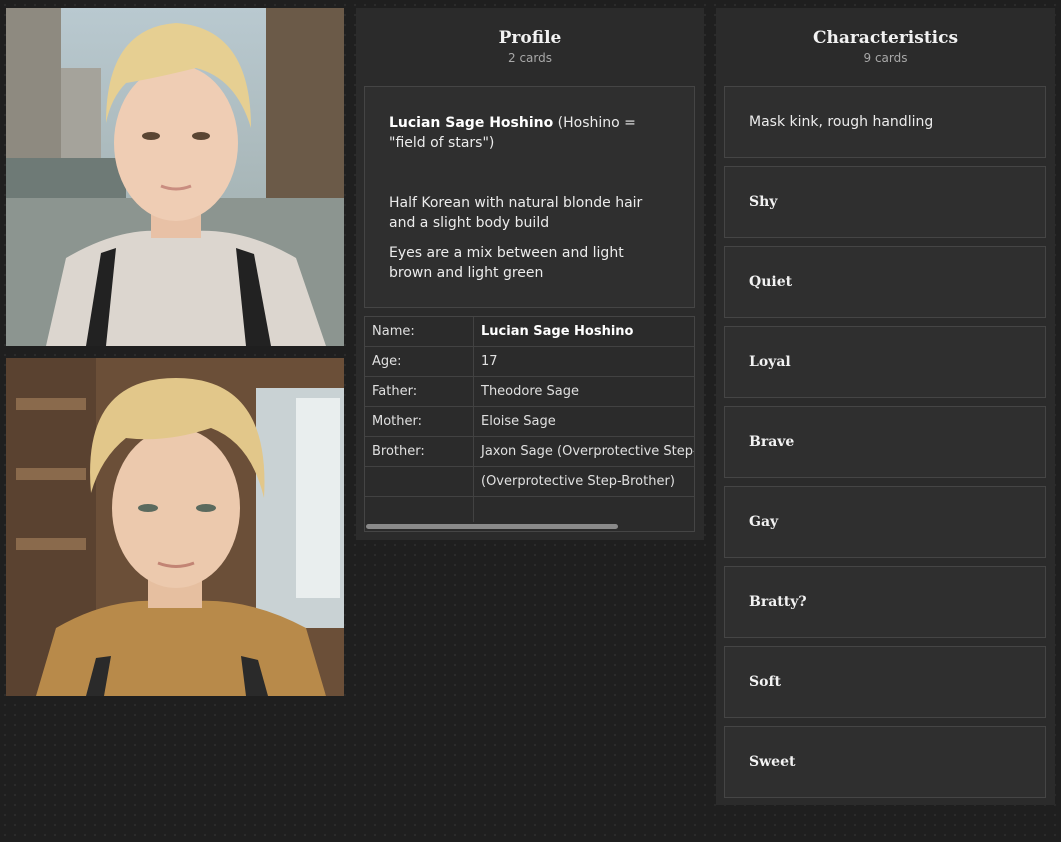 This screenshot has width=1061, height=842. I want to click on table-value: 17, so click(583, 361).